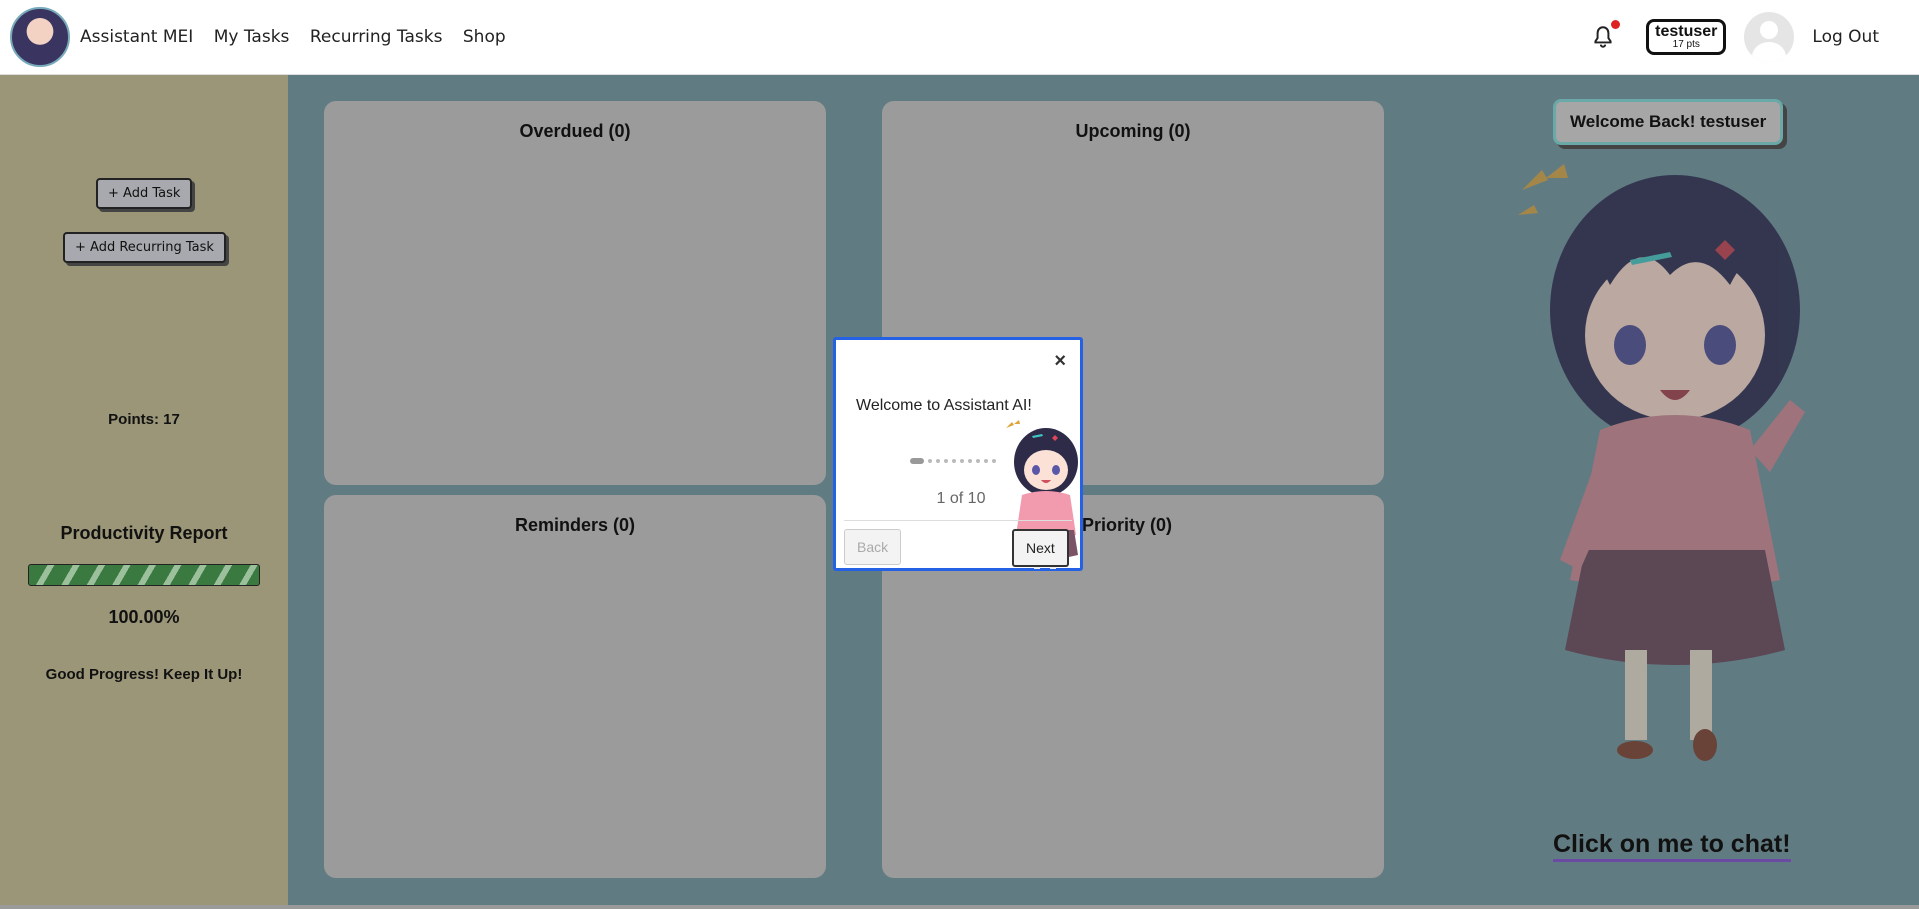 This screenshot has width=1919, height=909. What do you see at coordinates (958, 520) in the screenshot?
I see `modal-divider` at bounding box center [958, 520].